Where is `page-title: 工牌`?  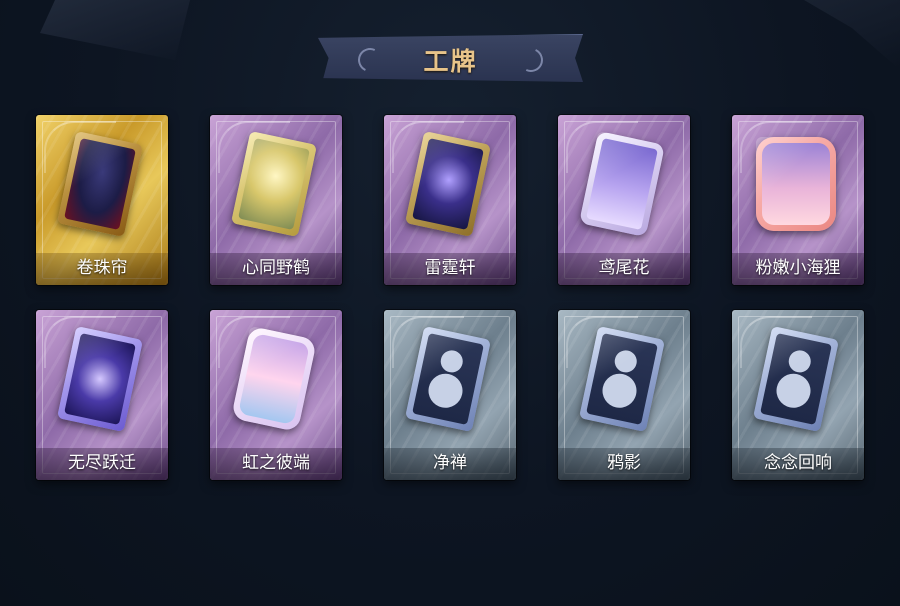 page-title: 工牌 is located at coordinates (450, 61).